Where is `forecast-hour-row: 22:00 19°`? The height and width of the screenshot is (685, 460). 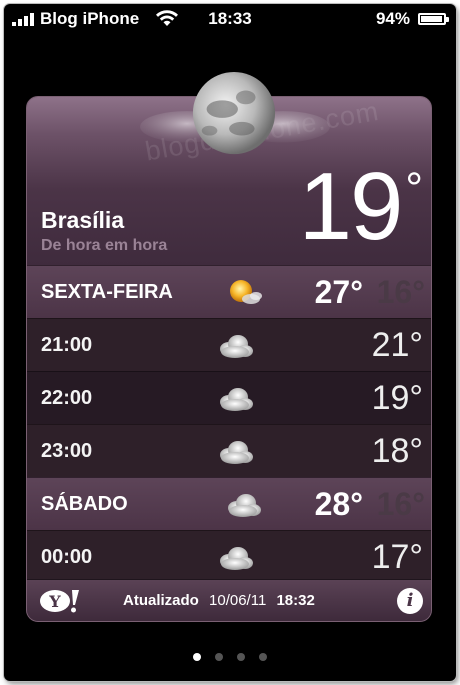
forecast-hour-row: 22:00 19° is located at coordinates (229, 397).